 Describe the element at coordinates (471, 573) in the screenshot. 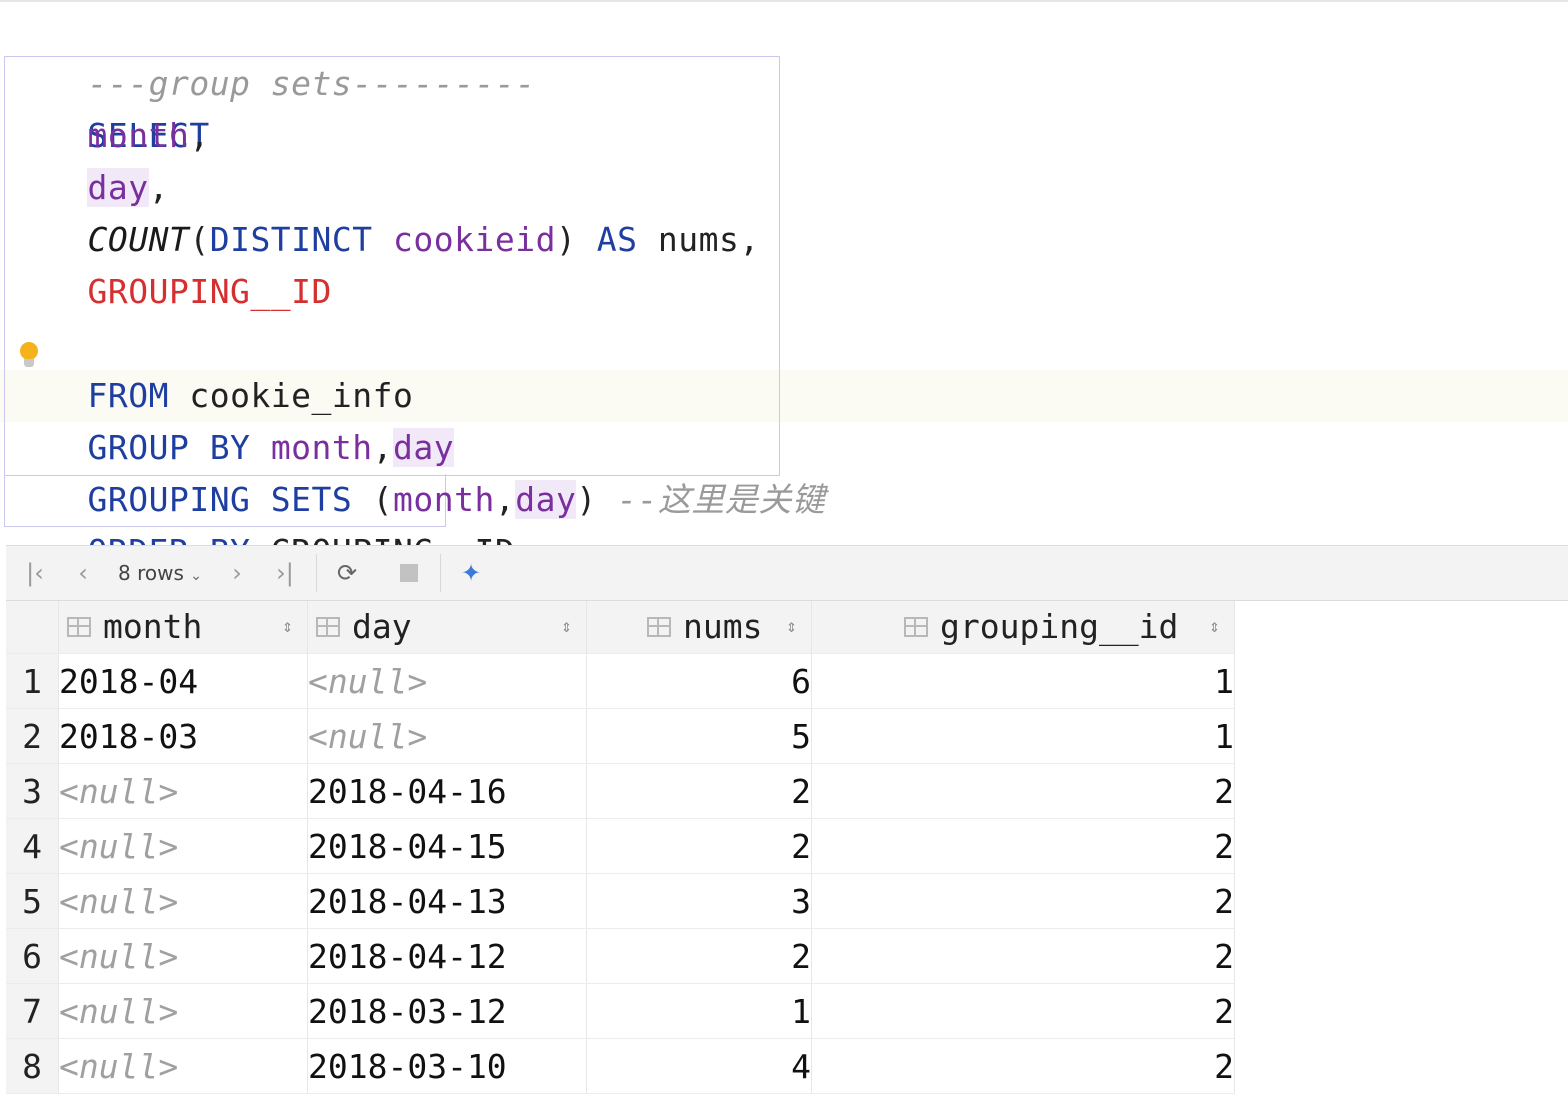

I see `pin-icon: ✦` at that location.